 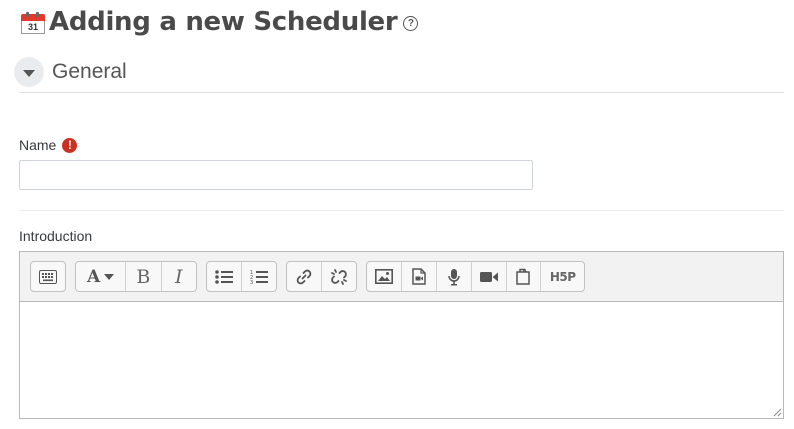 What do you see at coordinates (523, 276) in the screenshot?
I see `manage-files-icon` at bounding box center [523, 276].